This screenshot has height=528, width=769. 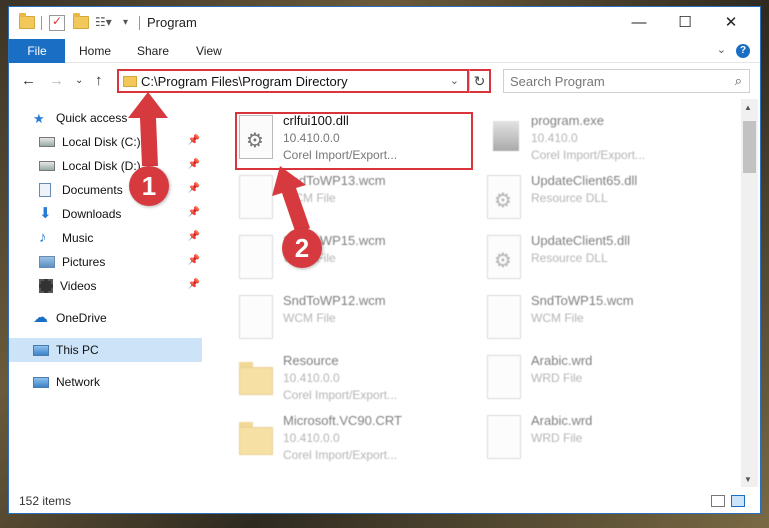 I want to click on callout-2: 2, so click(x=302, y=248).